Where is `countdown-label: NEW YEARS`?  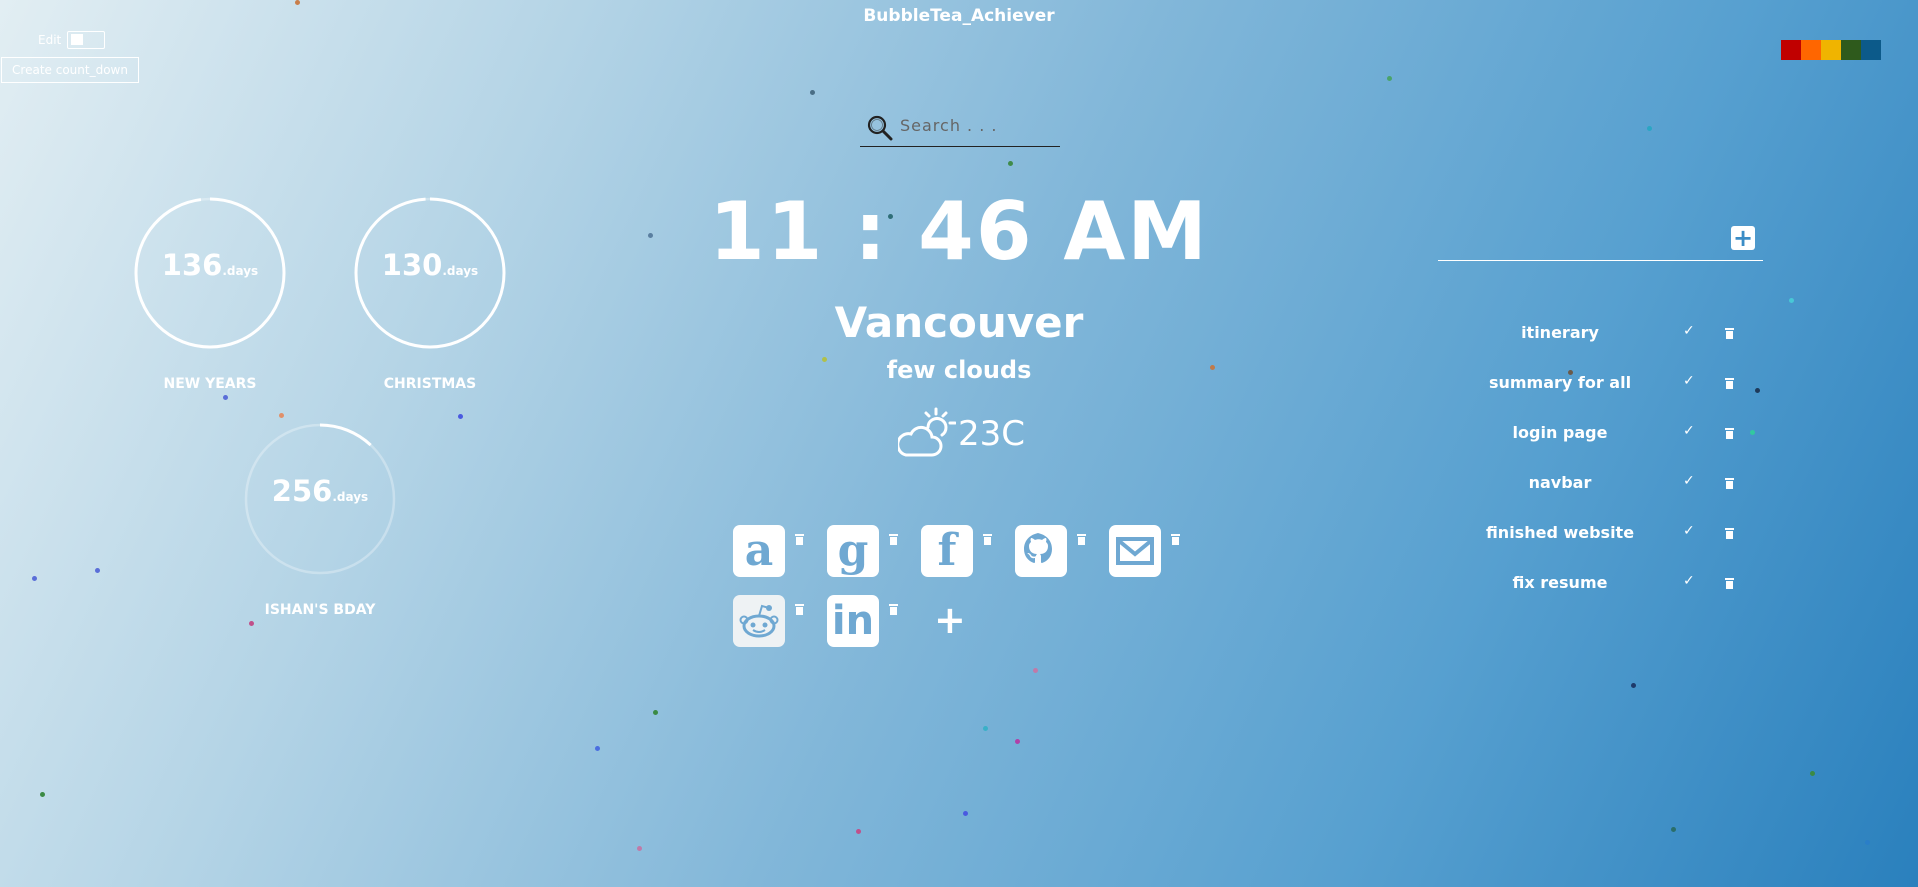
countdown-label: NEW YEARS is located at coordinates (210, 384).